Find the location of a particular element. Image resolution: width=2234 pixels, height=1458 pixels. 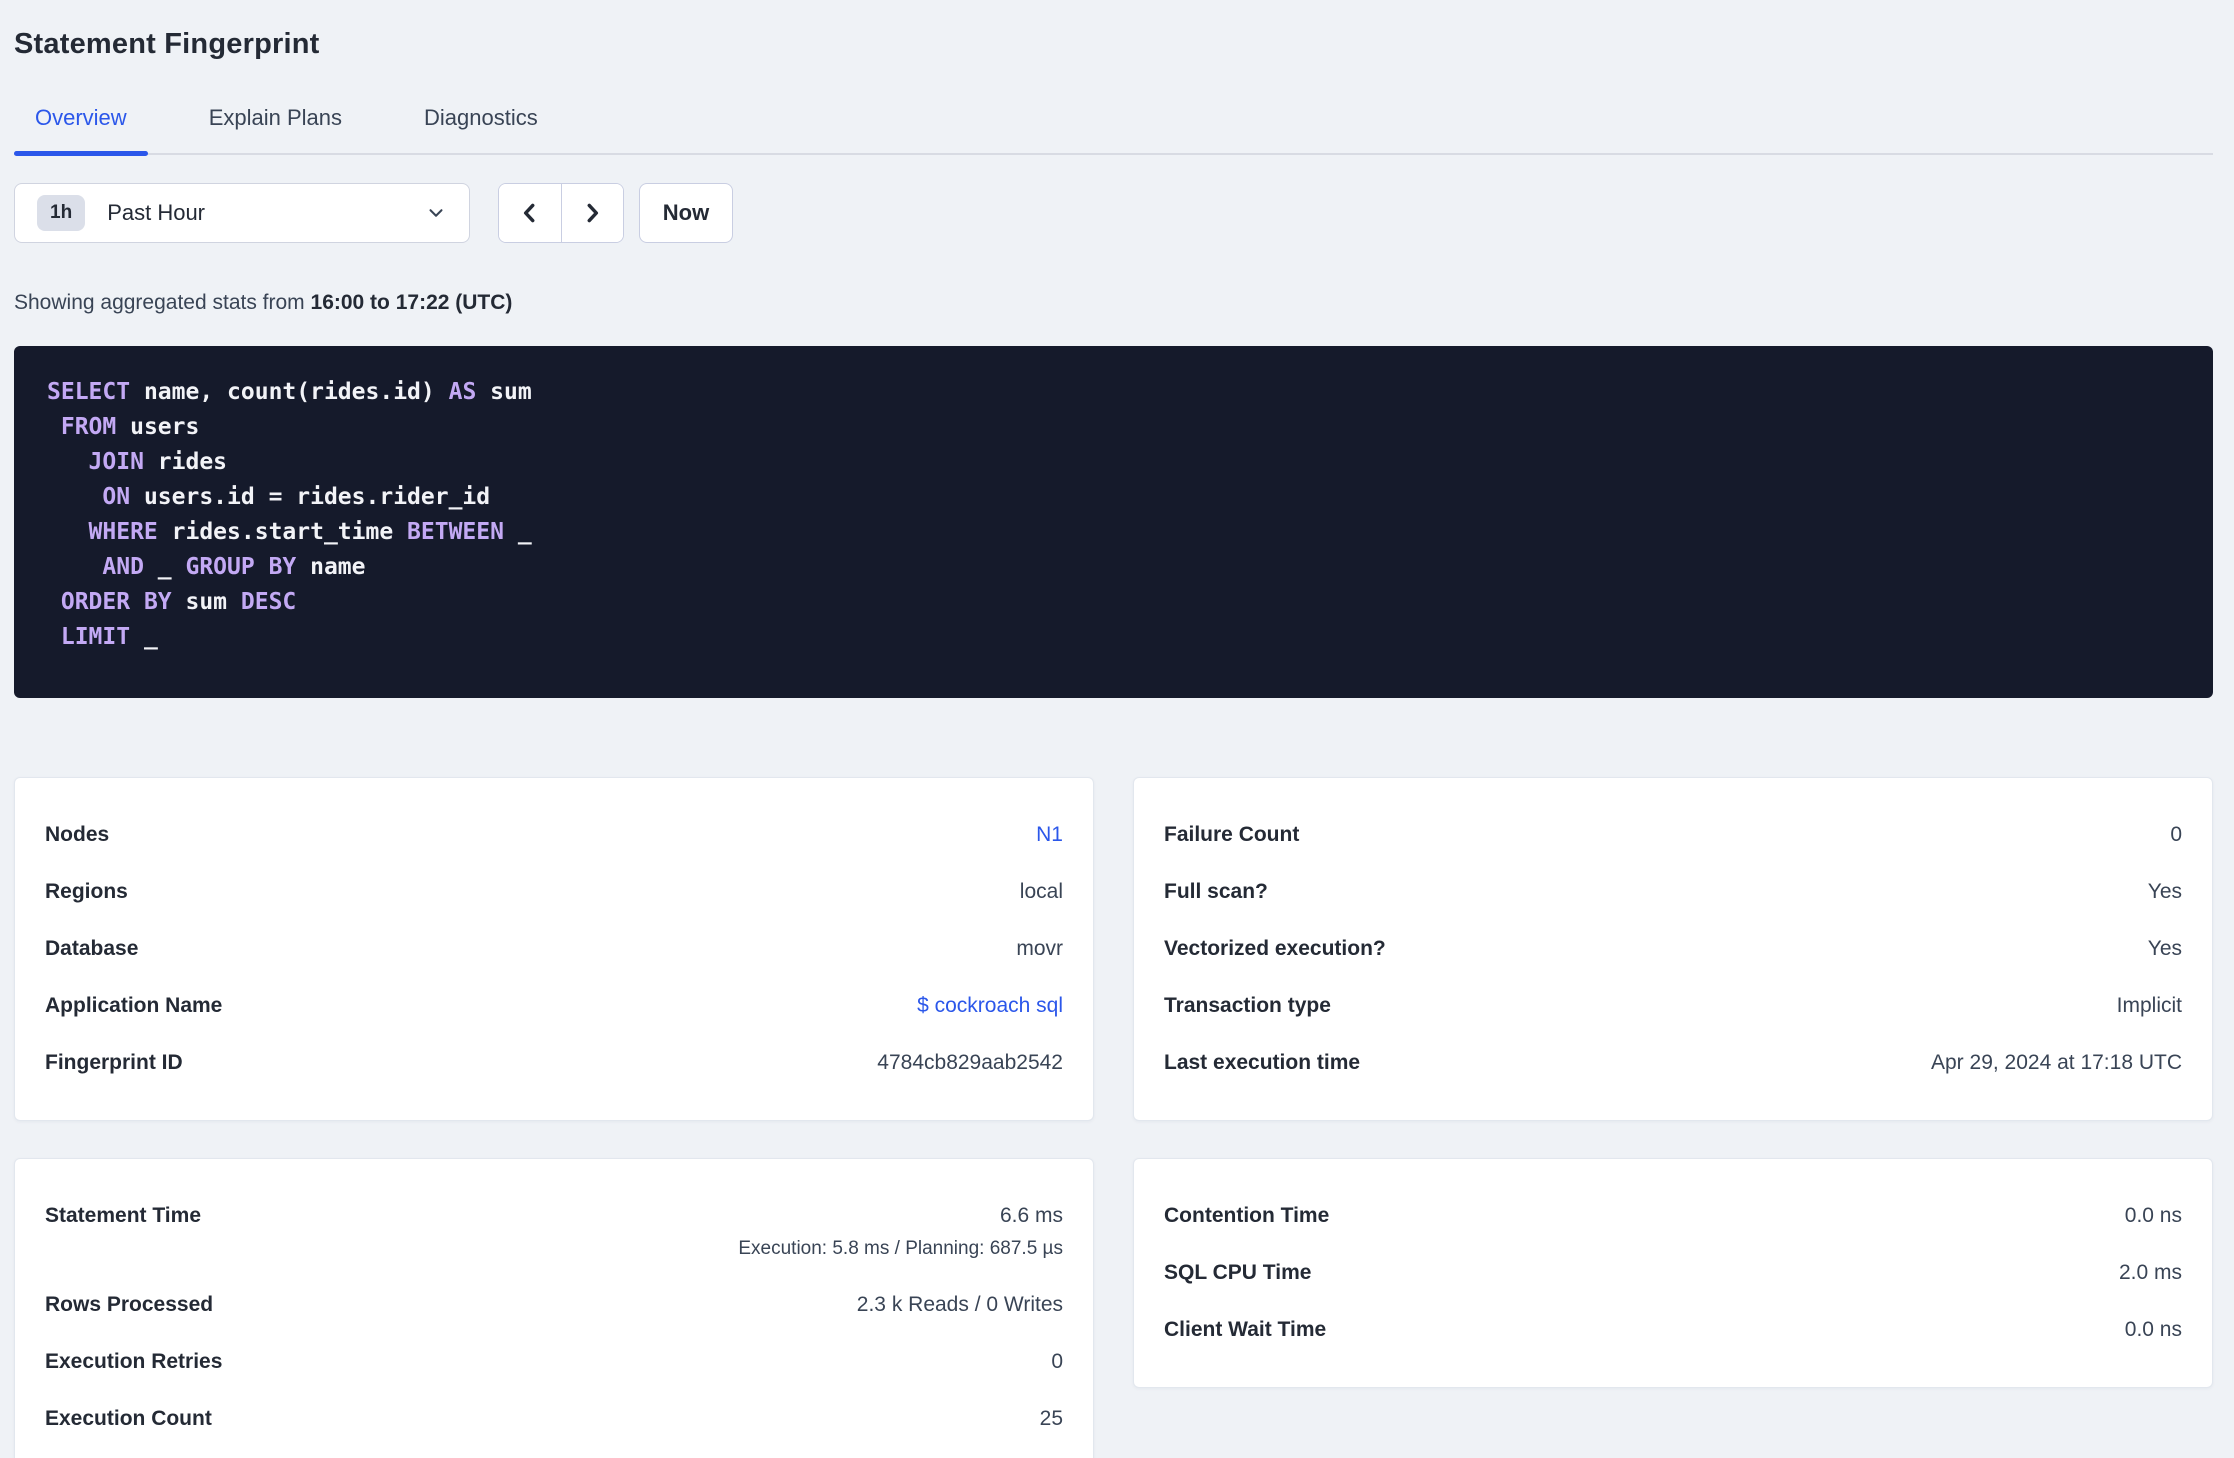

sql-token: rides is located at coordinates (185, 462).